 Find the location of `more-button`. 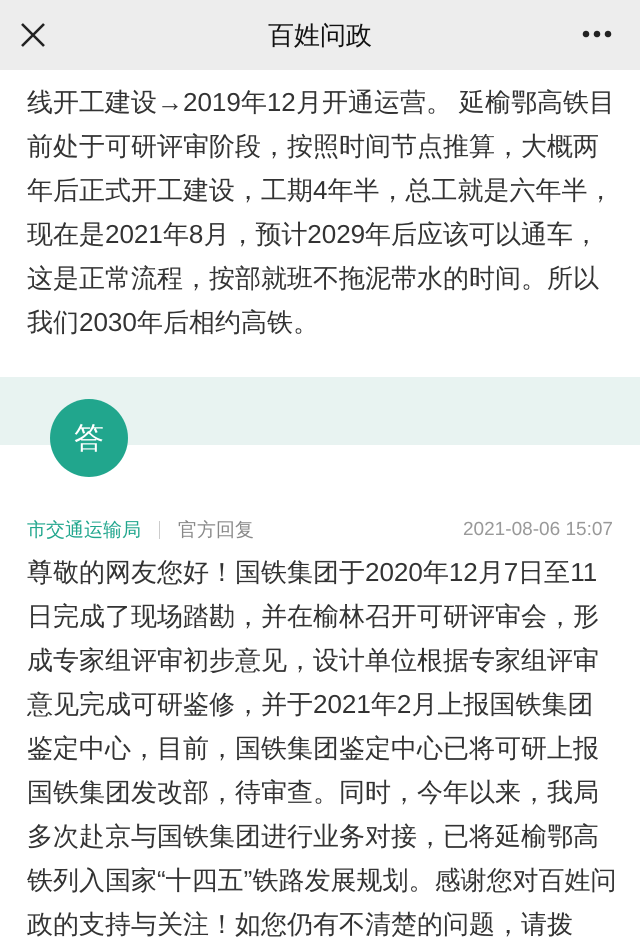

more-button is located at coordinates (597, 34).